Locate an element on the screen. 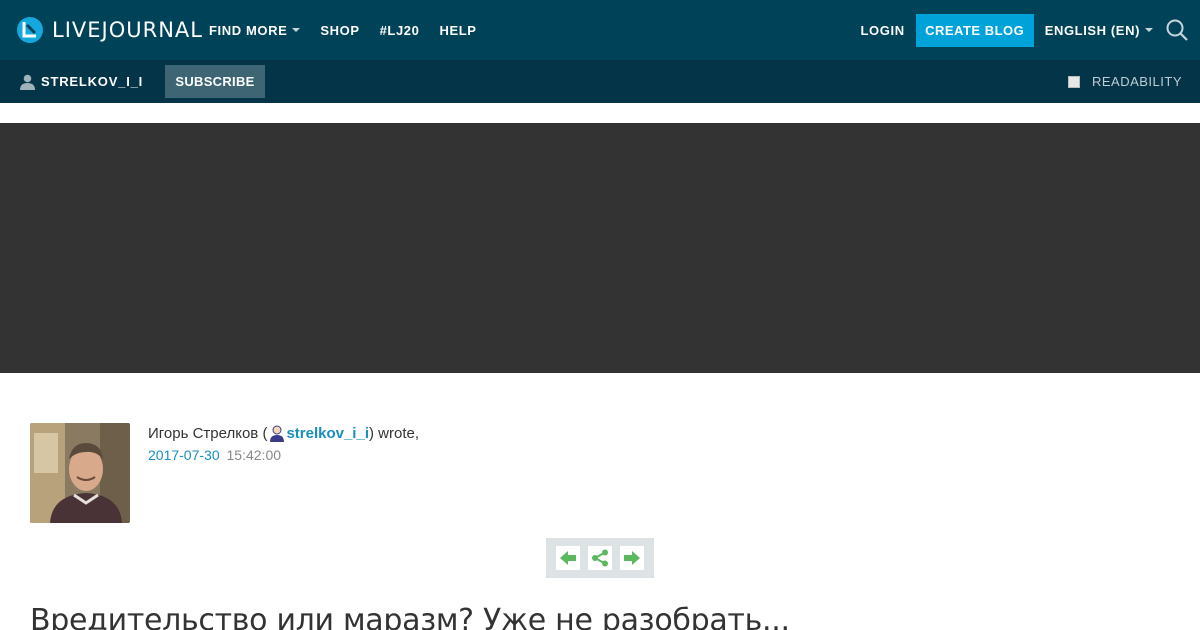 The height and width of the screenshot is (630, 1200). readability-checkbox is located at coordinates (1073, 81).